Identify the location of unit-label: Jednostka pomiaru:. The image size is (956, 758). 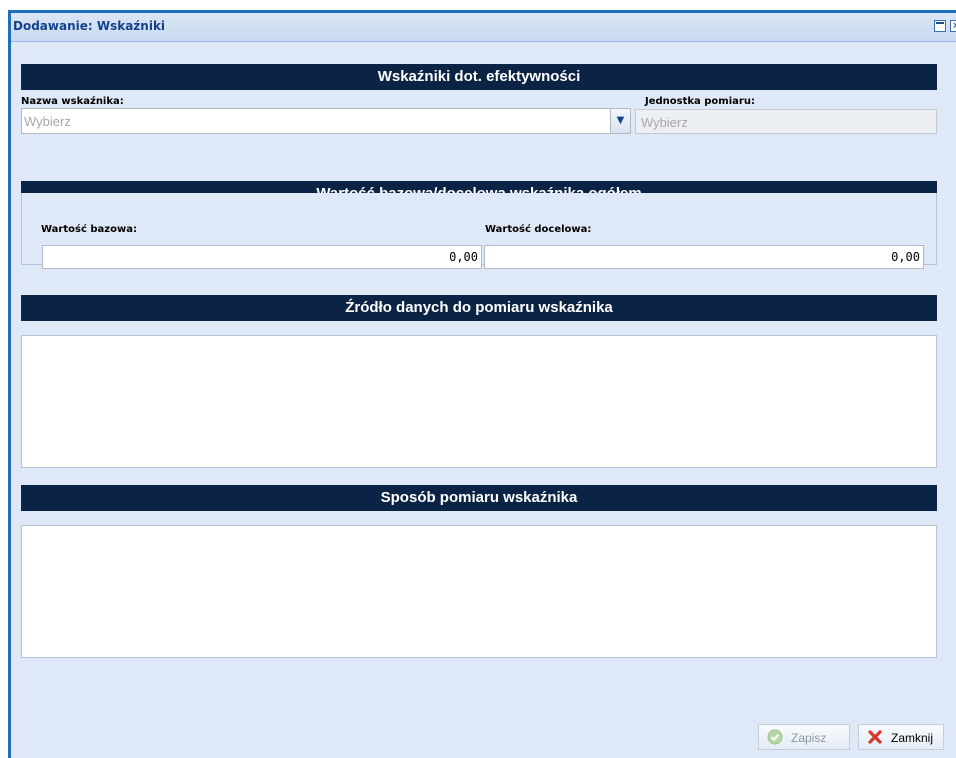
(700, 101).